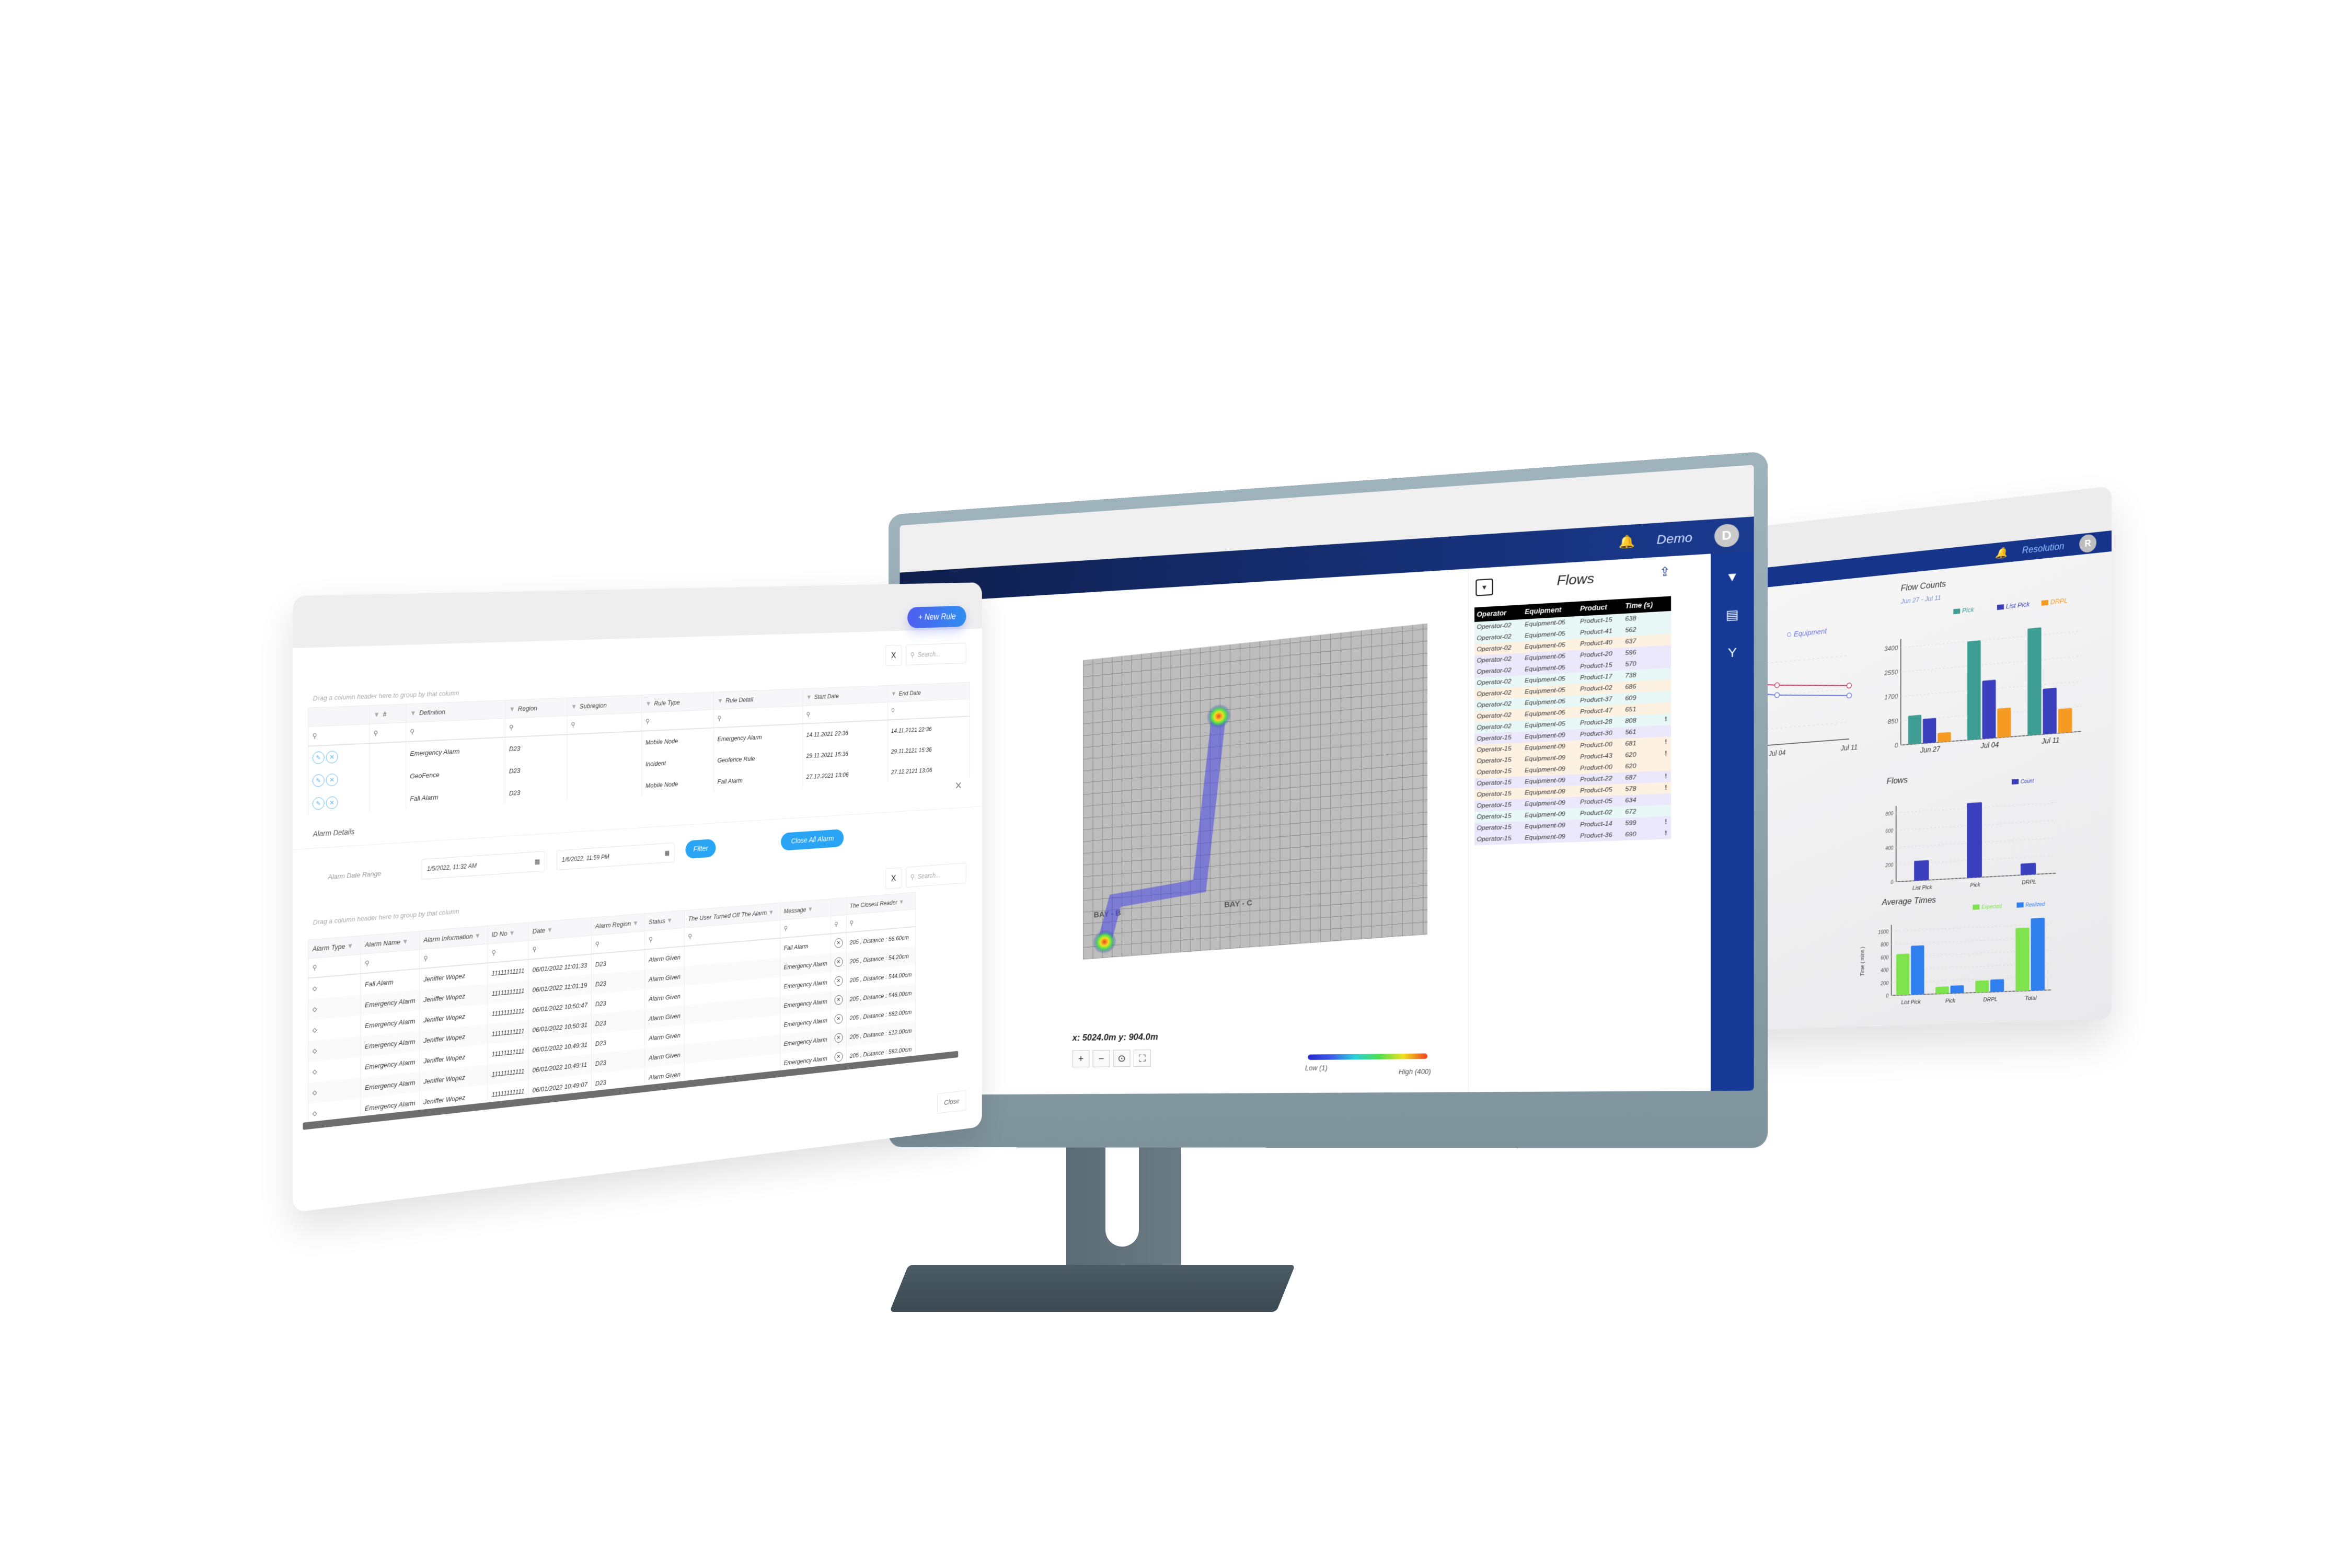 This screenshot has height=1568, width=2352. Describe the element at coordinates (593, 705) in the screenshot. I see `column-label: Subregion` at that location.